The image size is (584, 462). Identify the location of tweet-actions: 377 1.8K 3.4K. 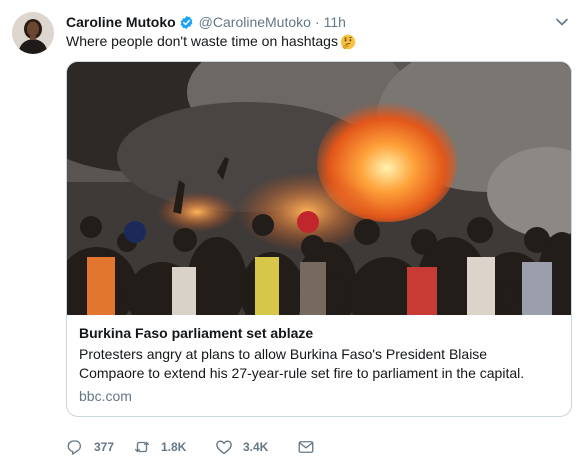
(190, 447).